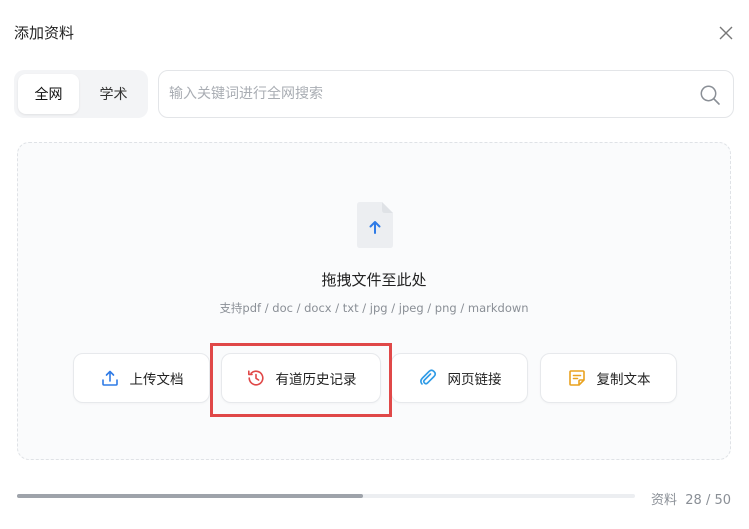 Image resolution: width=749 pixels, height=529 pixels. I want to click on upload-document-button: 上传文档, so click(141, 378).